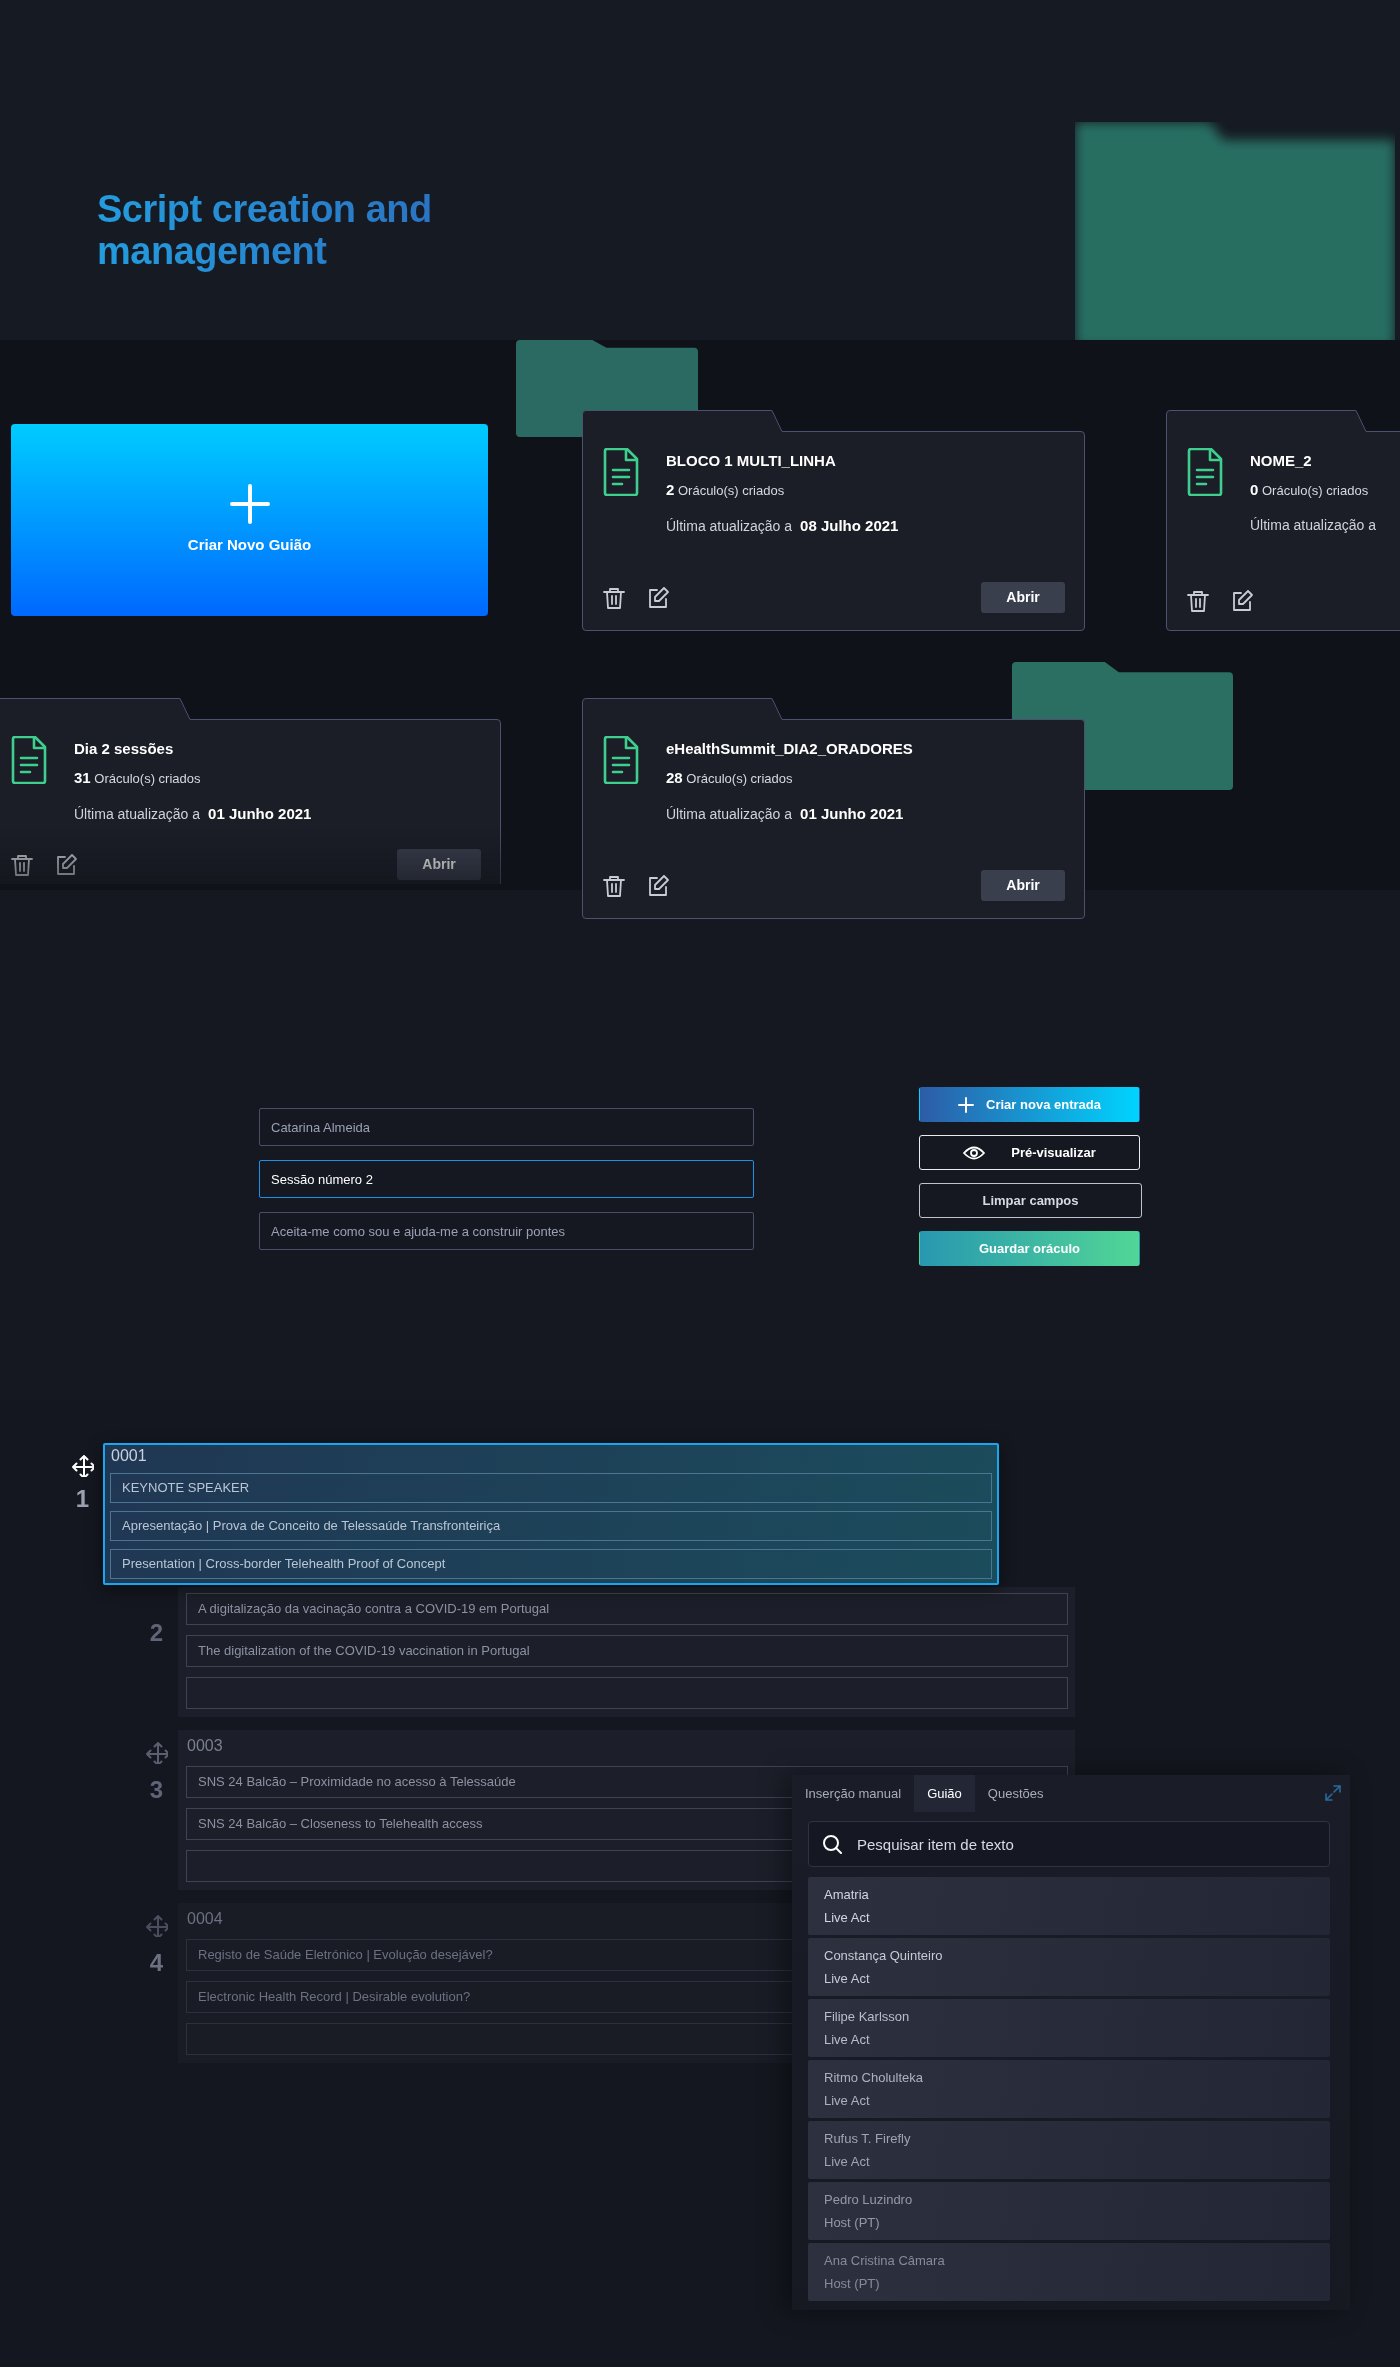 The width and height of the screenshot is (1400, 2367). I want to click on list-item: Ritmo Cholulteka Live Act, so click(1069, 2089).